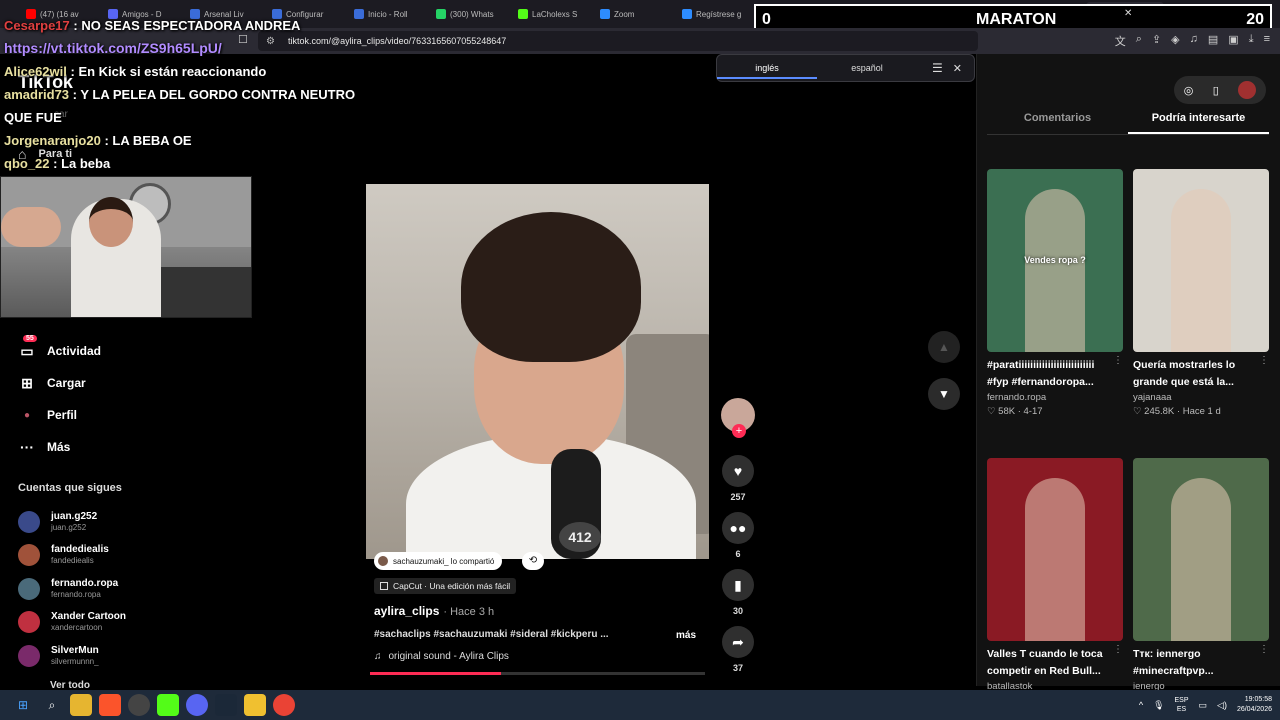 Image resolution: width=1280 pixels, height=720 pixels. What do you see at coordinates (1198, 123) in the screenshot?
I see `tab-recommended: Podría interesarte` at bounding box center [1198, 123].